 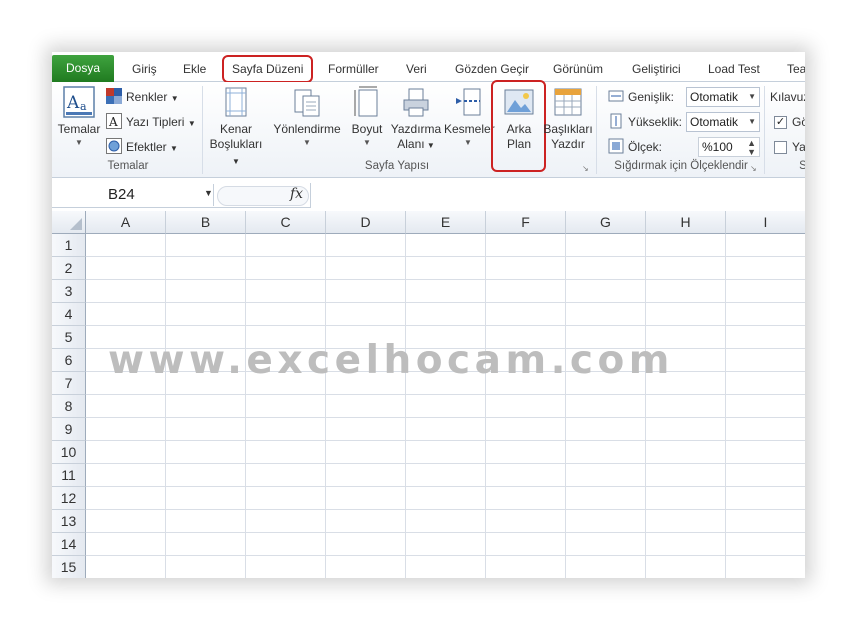 I want to click on column-header: I, so click(x=765, y=222).